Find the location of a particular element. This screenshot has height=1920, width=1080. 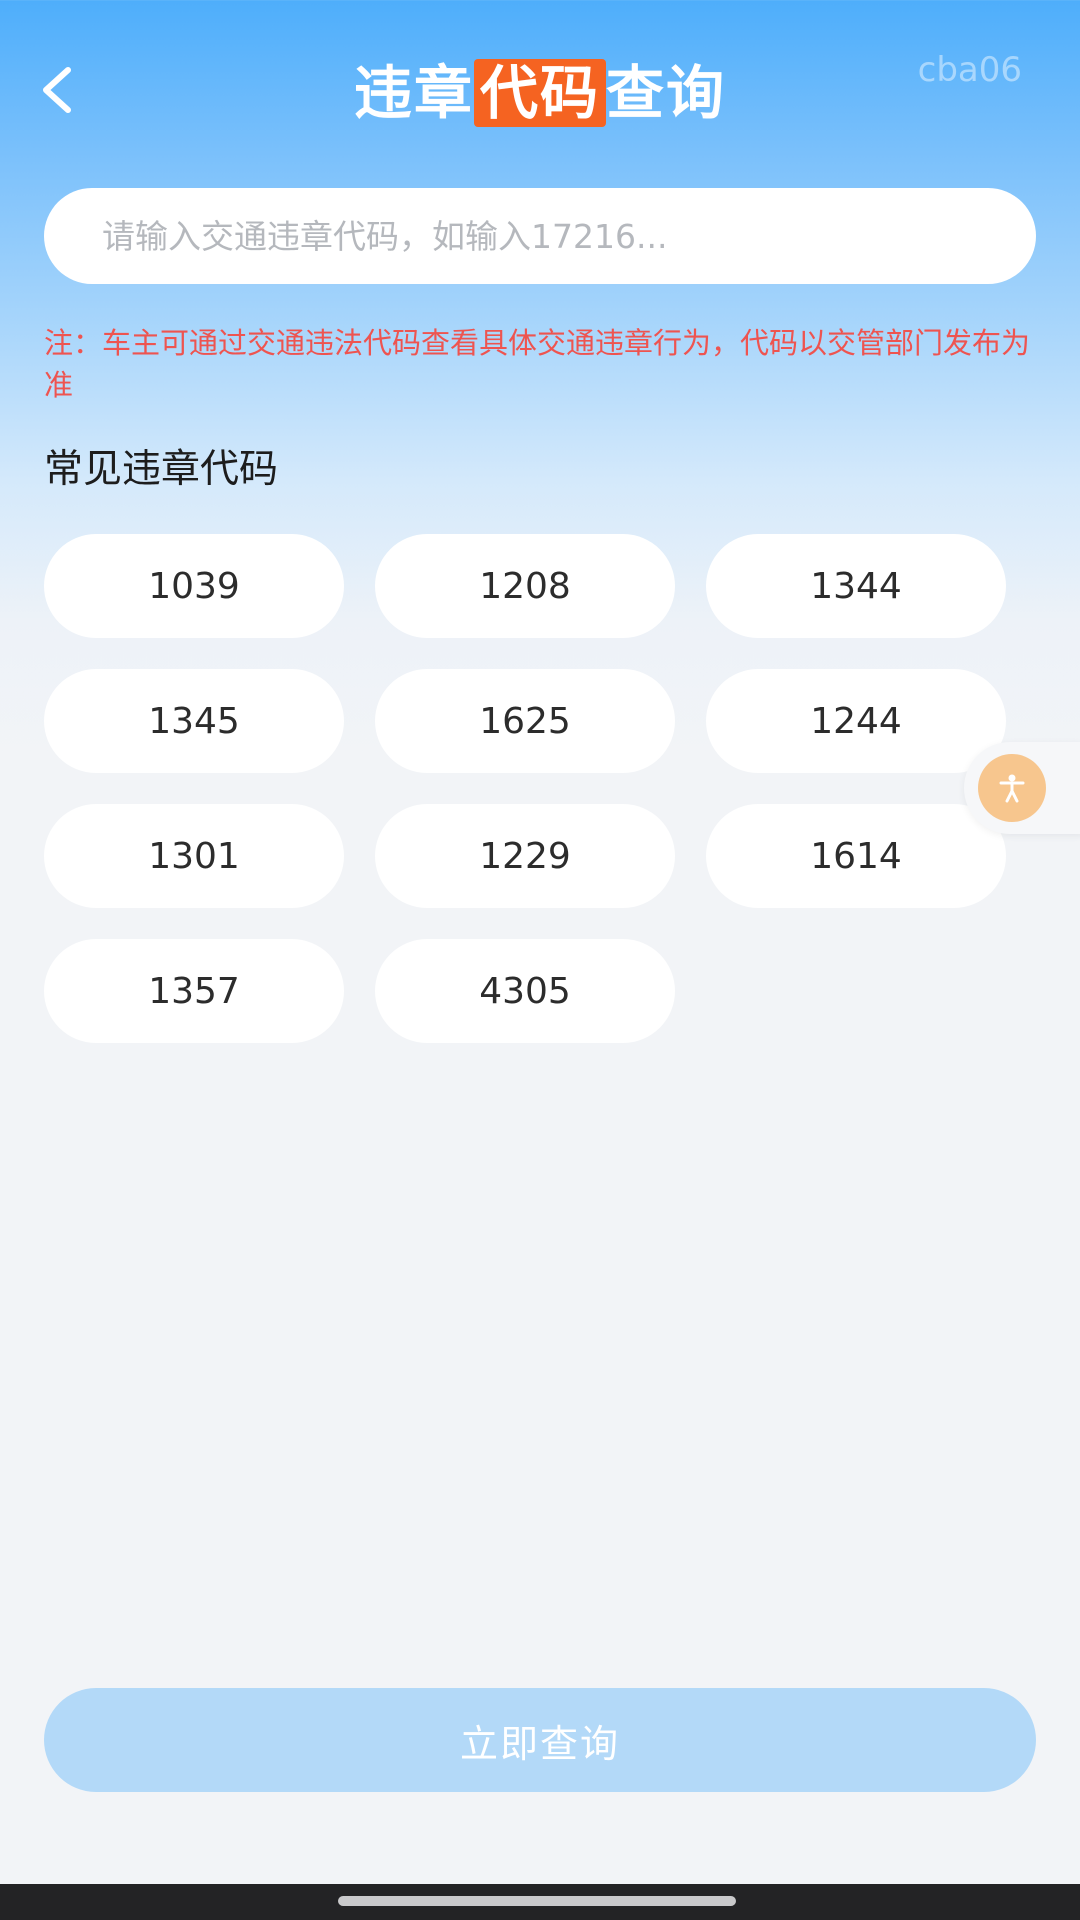

code-chip: 1357 is located at coordinates (194, 991).